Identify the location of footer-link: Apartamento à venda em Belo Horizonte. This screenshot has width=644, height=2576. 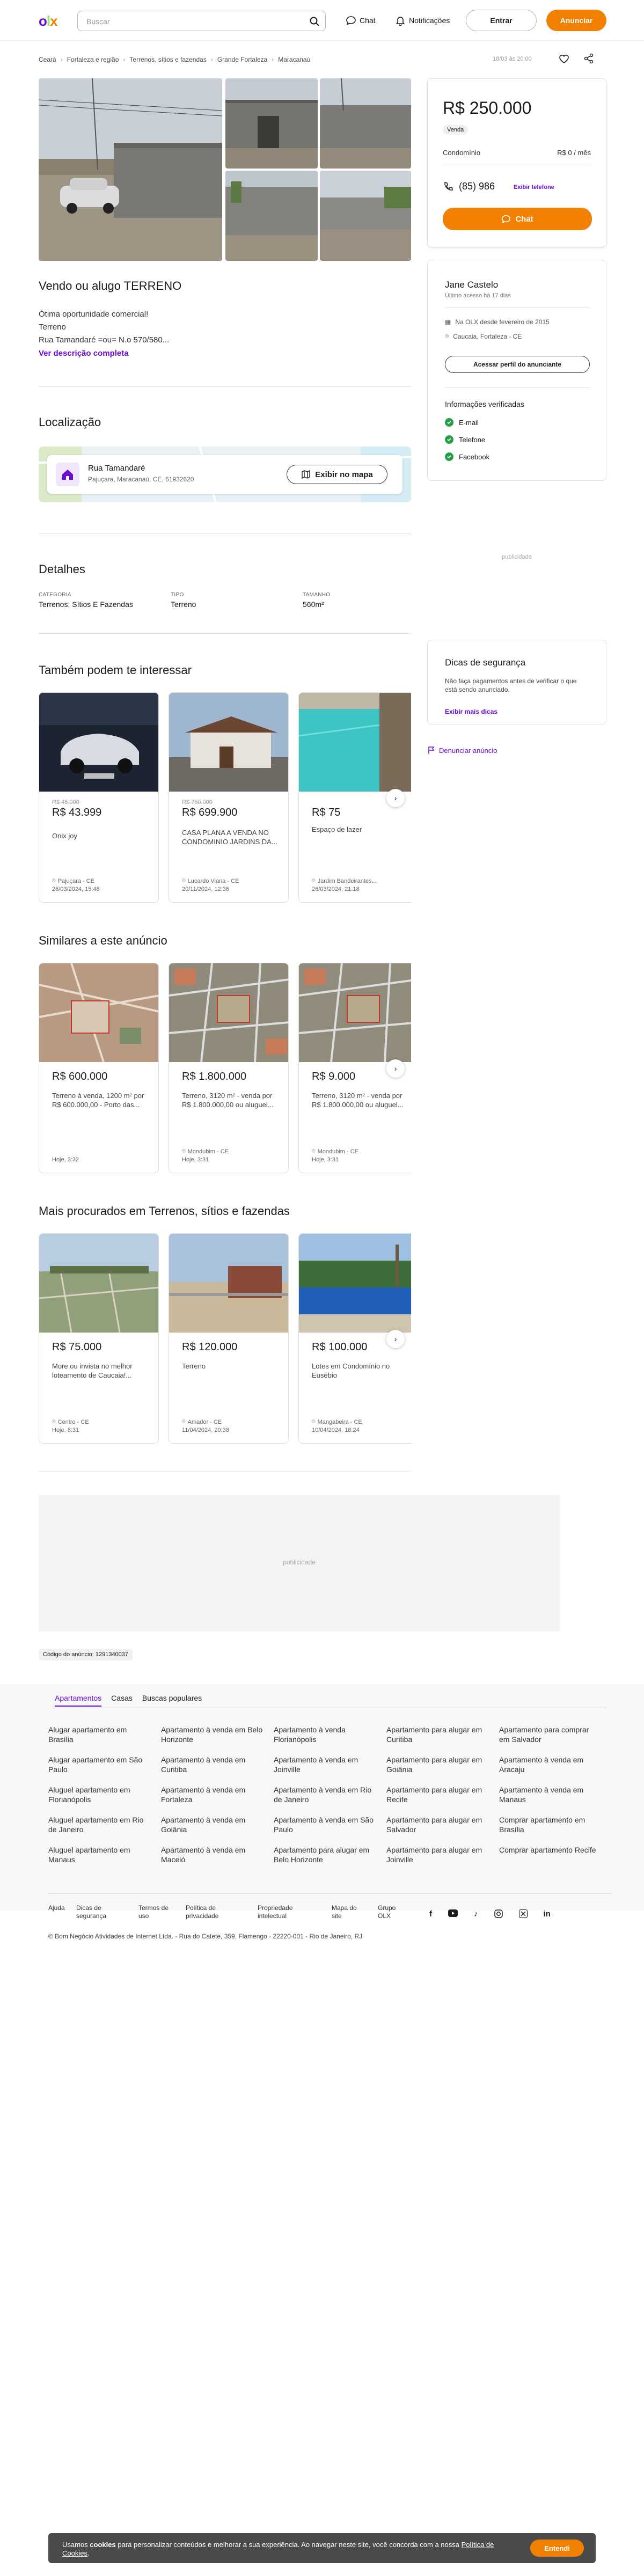
(212, 1734).